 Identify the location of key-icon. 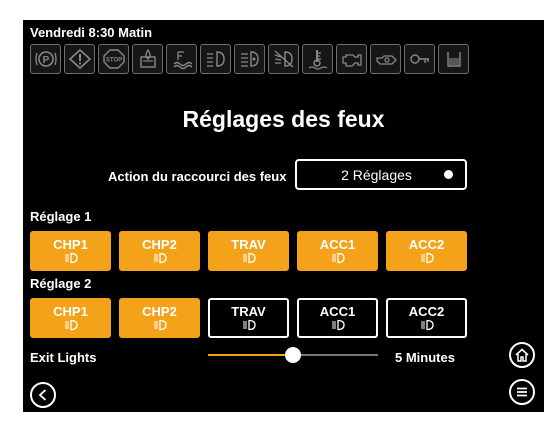
(419, 59).